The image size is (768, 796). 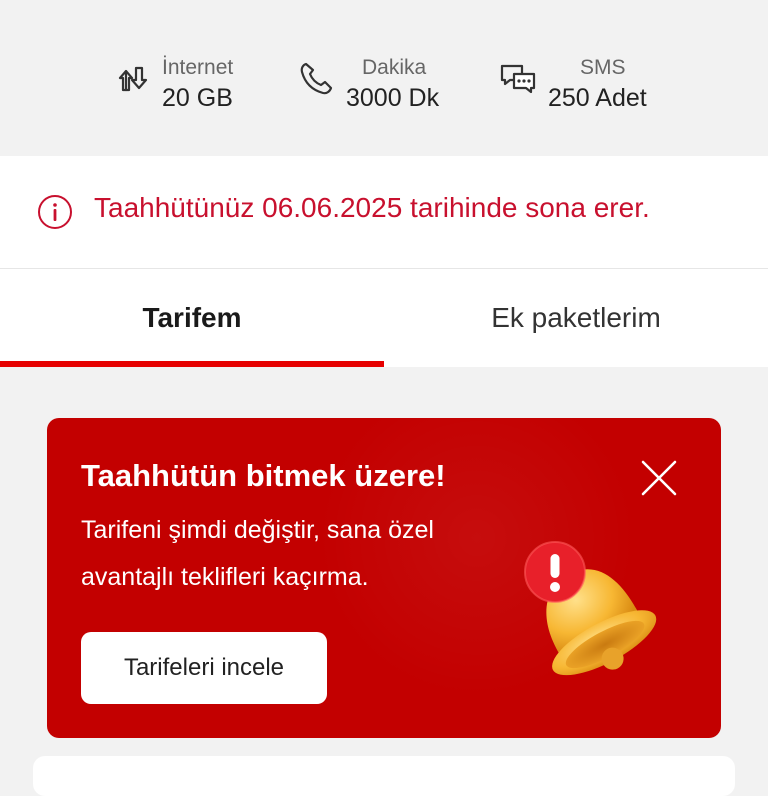 What do you see at coordinates (133, 79) in the screenshot?
I see `data-transfer-icon` at bounding box center [133, 79].